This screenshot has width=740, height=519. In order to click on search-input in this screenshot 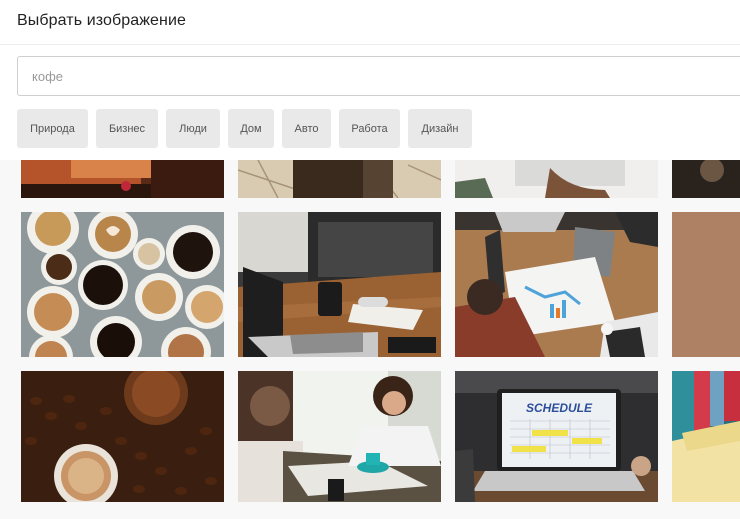, I will do `click(378, 76)`.